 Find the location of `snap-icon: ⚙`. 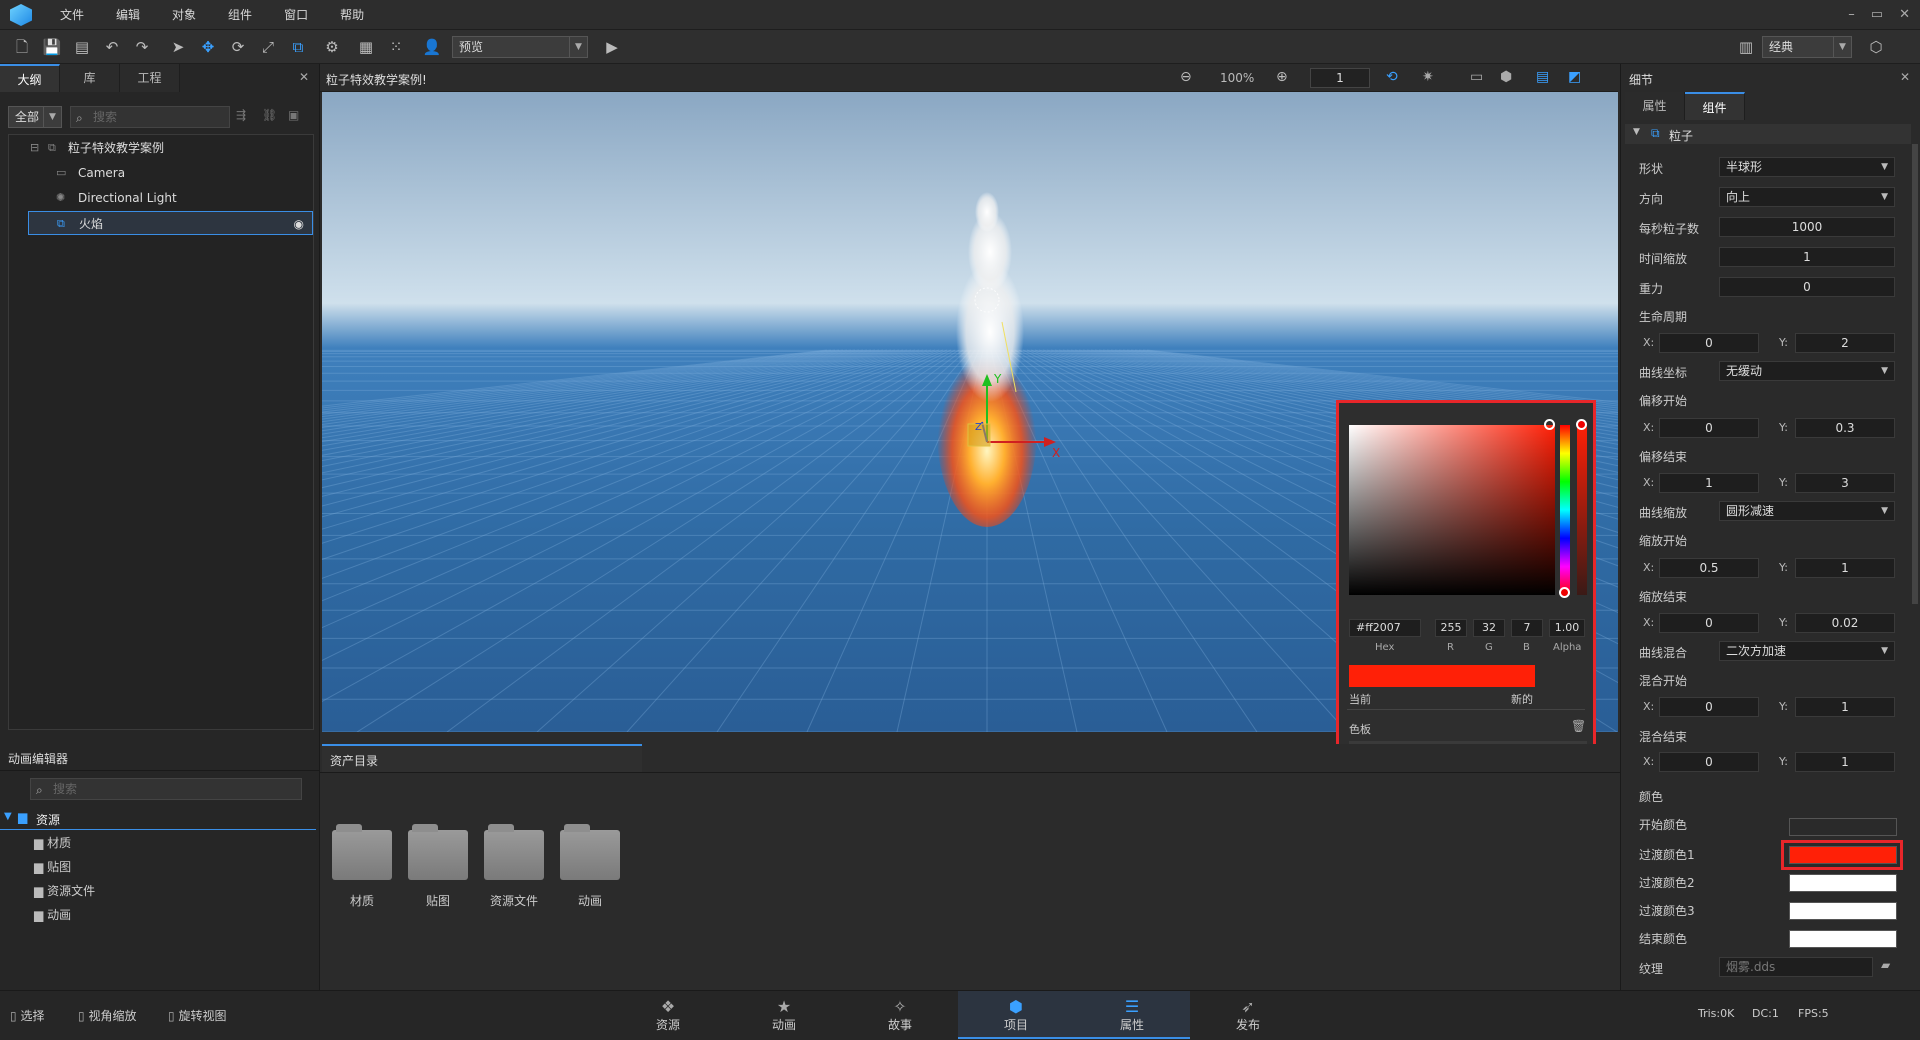

snap-icon: ⚙ is located at coordinates (332, 47).